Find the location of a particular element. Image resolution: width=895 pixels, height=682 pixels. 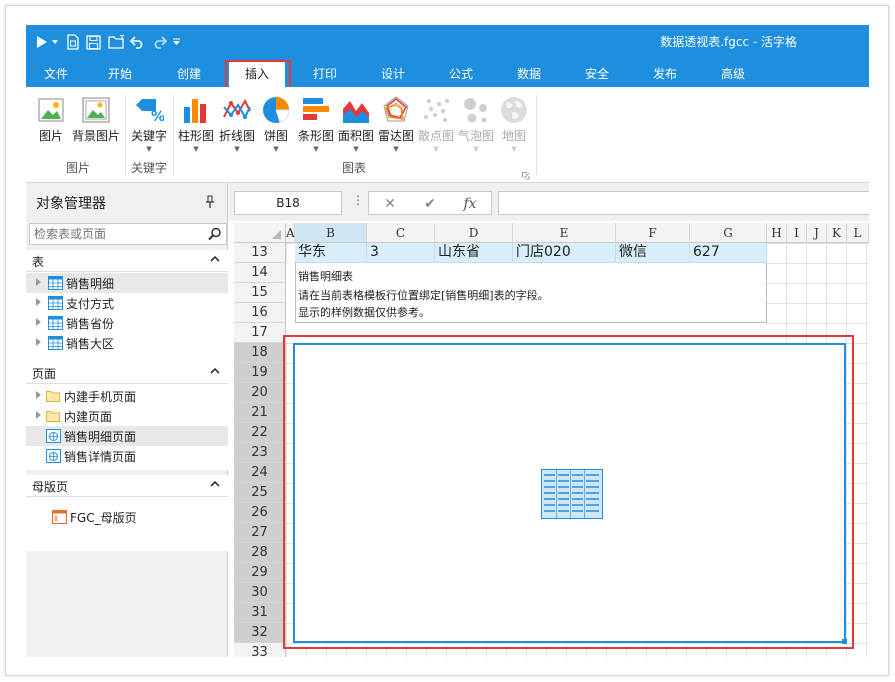

row-header: 28 is located at coordinates (260, 553).